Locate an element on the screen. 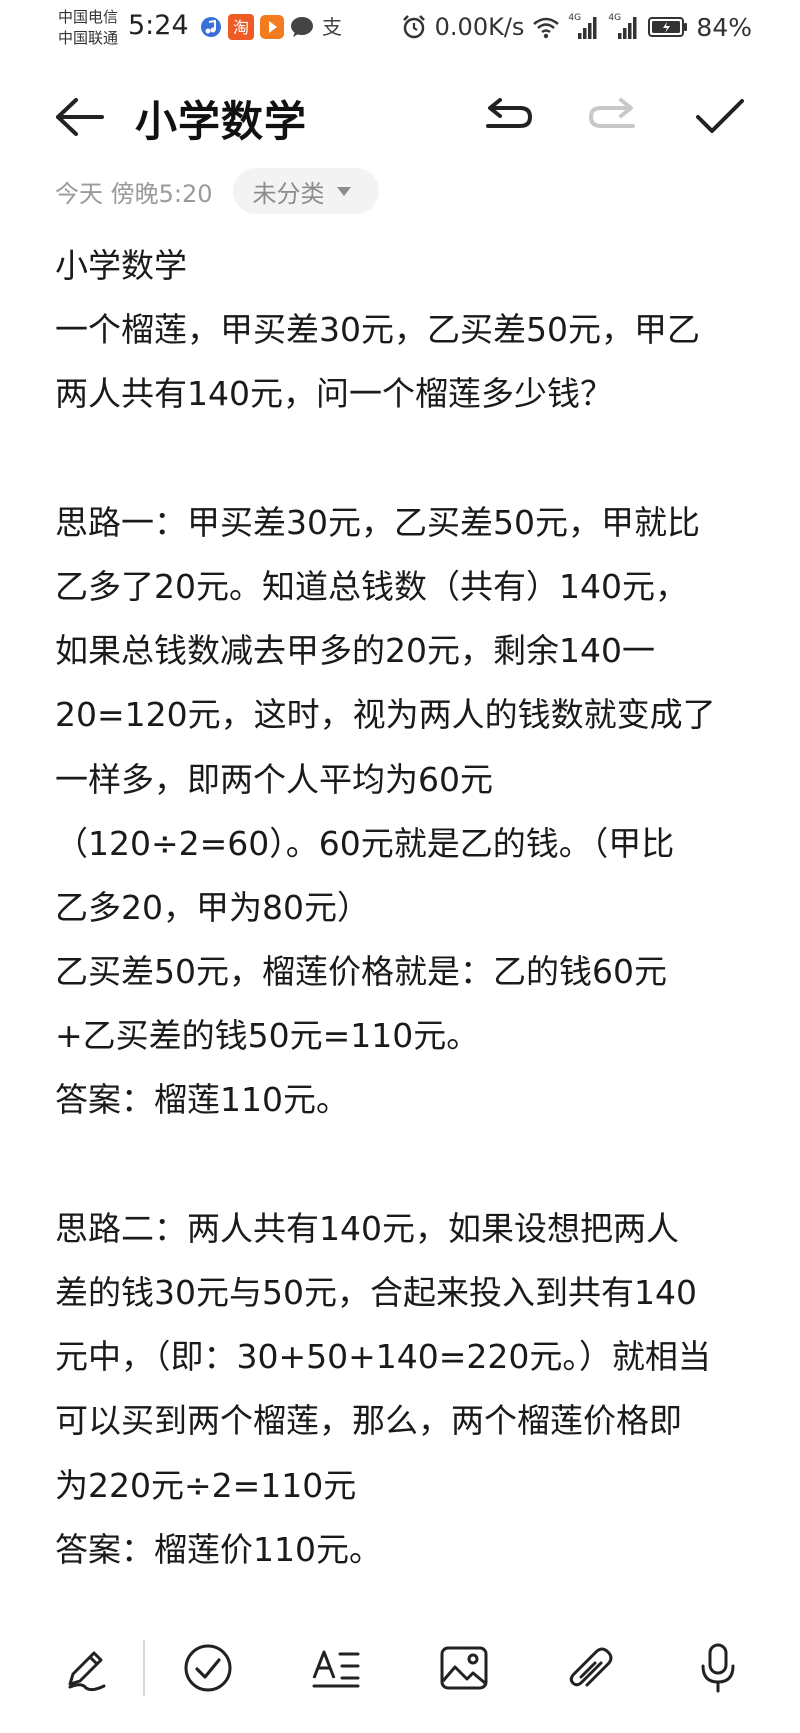  carrier-2: 中国联通 is located at coordinates (88, 38).